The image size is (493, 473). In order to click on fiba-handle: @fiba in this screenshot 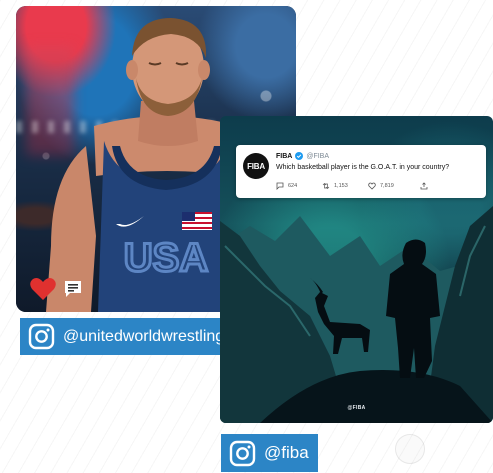, I will do `click(286, 452)`.